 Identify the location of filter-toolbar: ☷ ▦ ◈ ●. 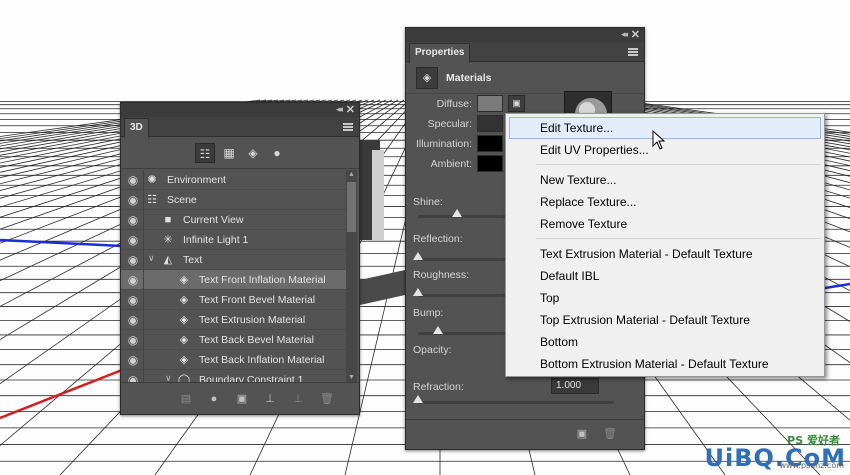
(240, 153).